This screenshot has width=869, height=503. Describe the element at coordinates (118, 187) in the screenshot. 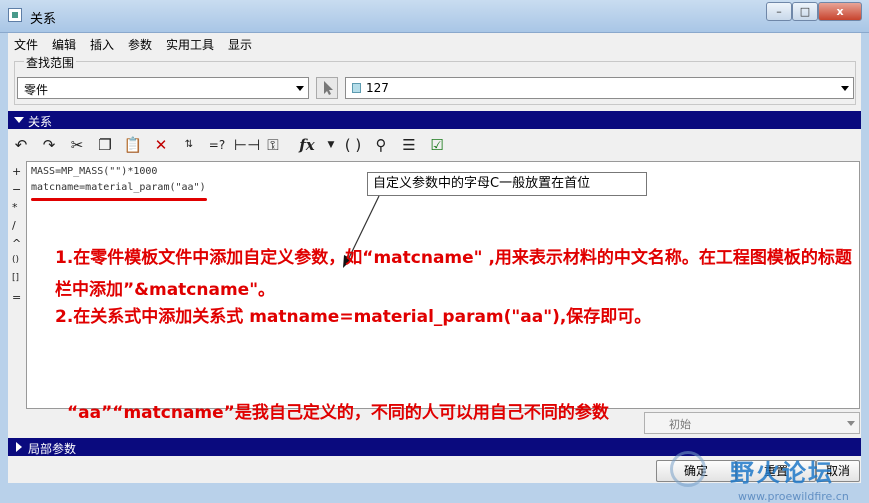

I see `code-line-2: matcname=material_param("aa")` at that location.